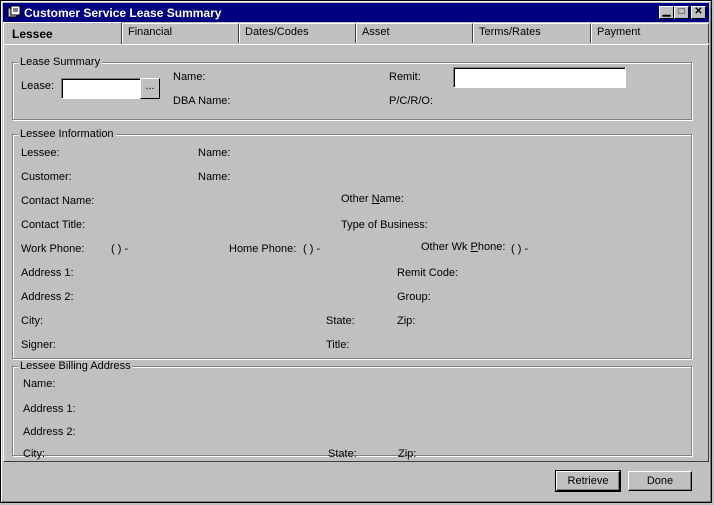 The image size is (714, 505). What do you see at coordinates (47, 297) in the screenshot?
I see `address2-label: Address 2:` at bounding box center [47, 297].